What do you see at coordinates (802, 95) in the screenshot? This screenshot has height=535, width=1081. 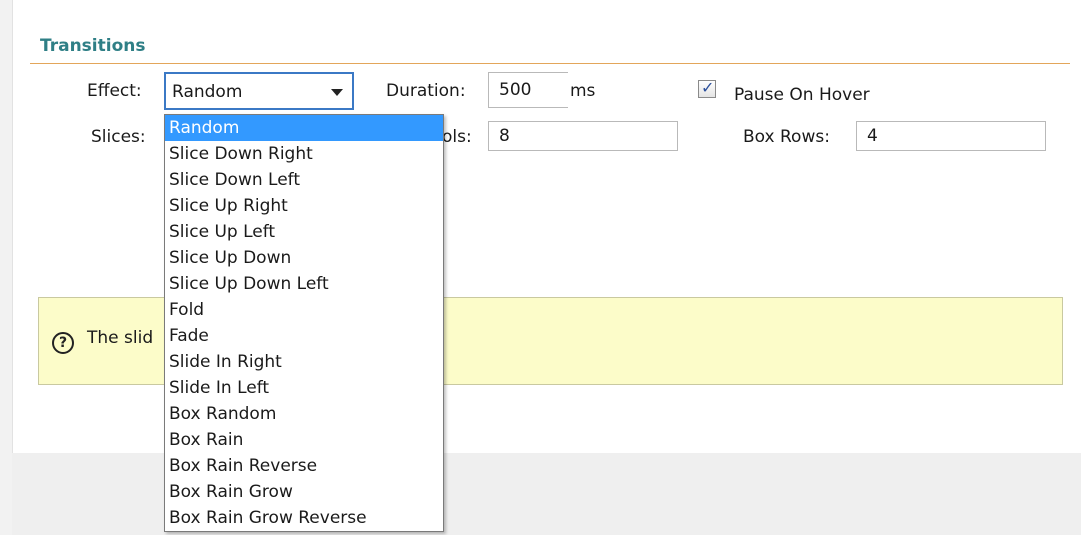 I see `pause-on-hover-label: Pause On Hover` at bounding box center [802, 95].